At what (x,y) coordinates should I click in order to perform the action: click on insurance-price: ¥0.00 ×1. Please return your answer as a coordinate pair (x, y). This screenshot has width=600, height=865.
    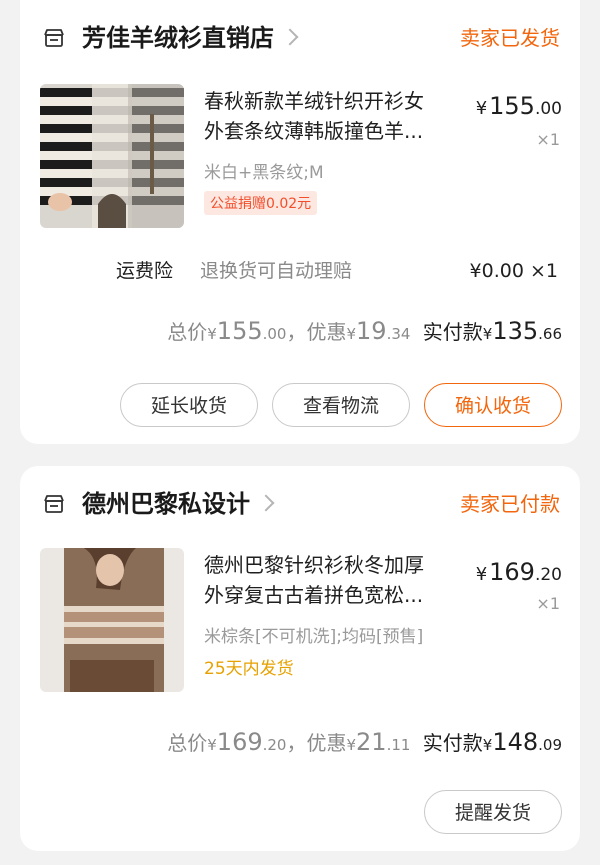
    Looking at the image, I should click on (513, 271).